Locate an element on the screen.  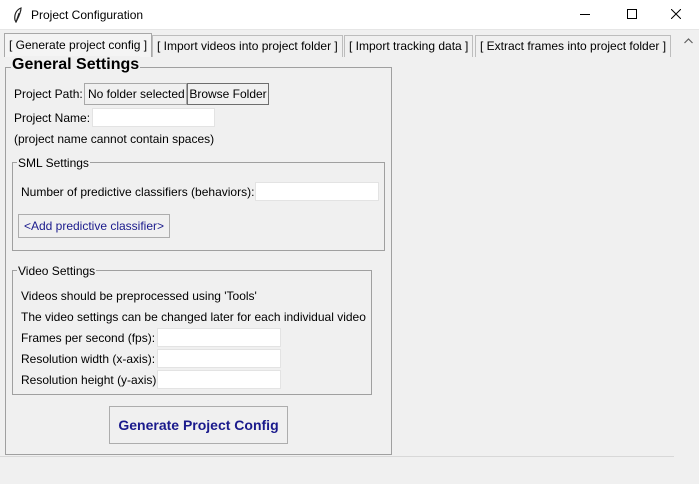
sml-settings-title: SML Settings is located at coordinates (53, 163).